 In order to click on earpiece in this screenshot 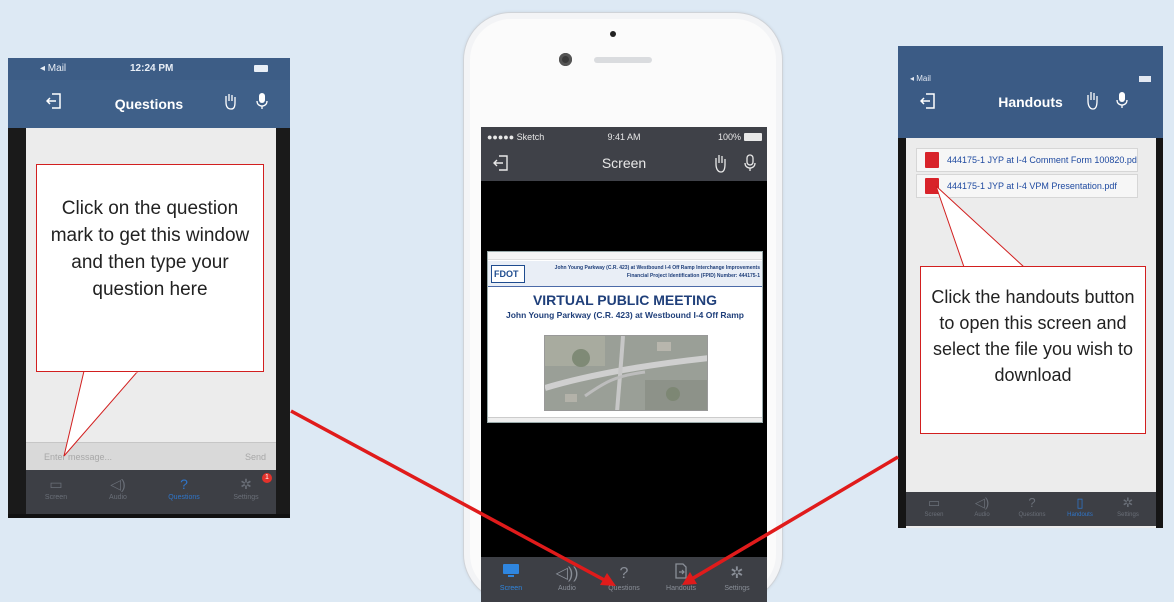, I will do `click(623, 60)`.